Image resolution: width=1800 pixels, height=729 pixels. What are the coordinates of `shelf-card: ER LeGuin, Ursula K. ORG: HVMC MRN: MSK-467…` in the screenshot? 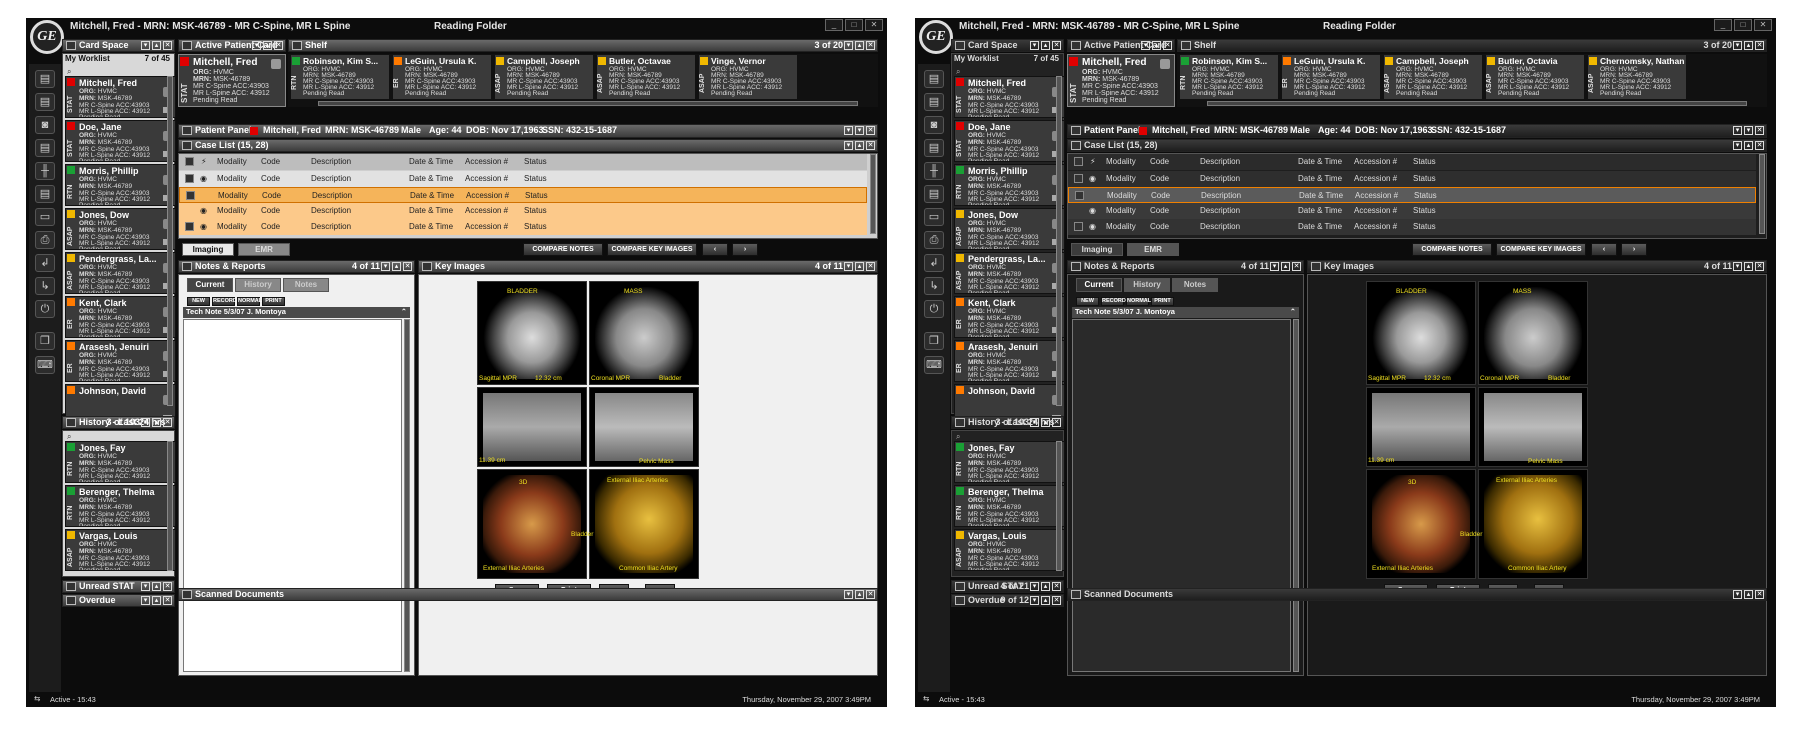 It's located at (1331, 77).